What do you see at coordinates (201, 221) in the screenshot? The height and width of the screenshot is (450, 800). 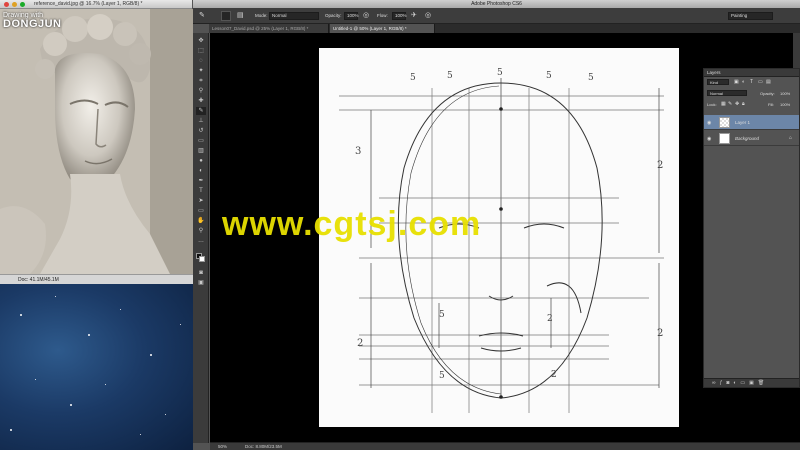 I see `hand-tool-icon: ✋` at bounding box center [201, 221].